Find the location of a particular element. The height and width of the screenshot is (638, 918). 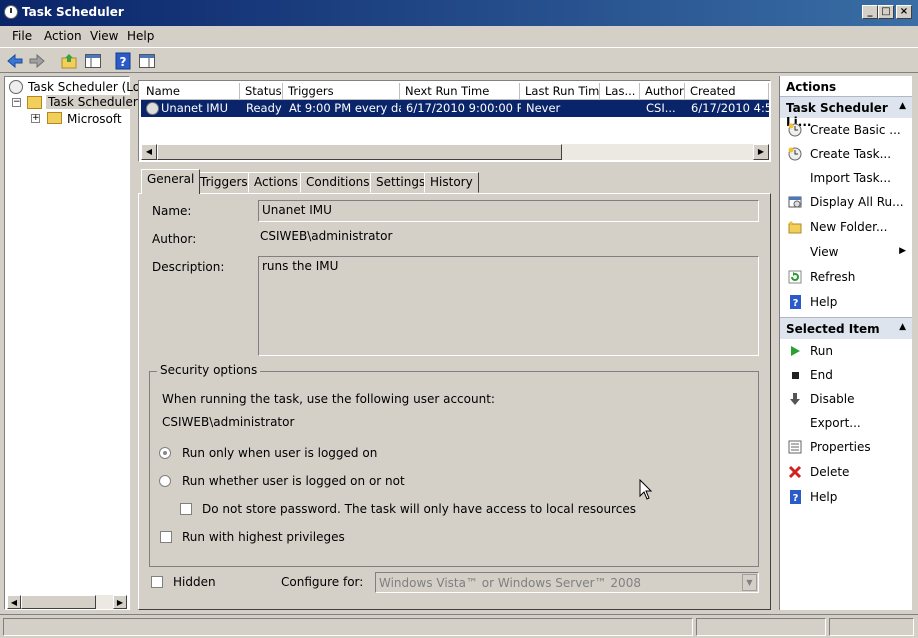

tab-triggers: Triggers is located at coordinates (224, 182).